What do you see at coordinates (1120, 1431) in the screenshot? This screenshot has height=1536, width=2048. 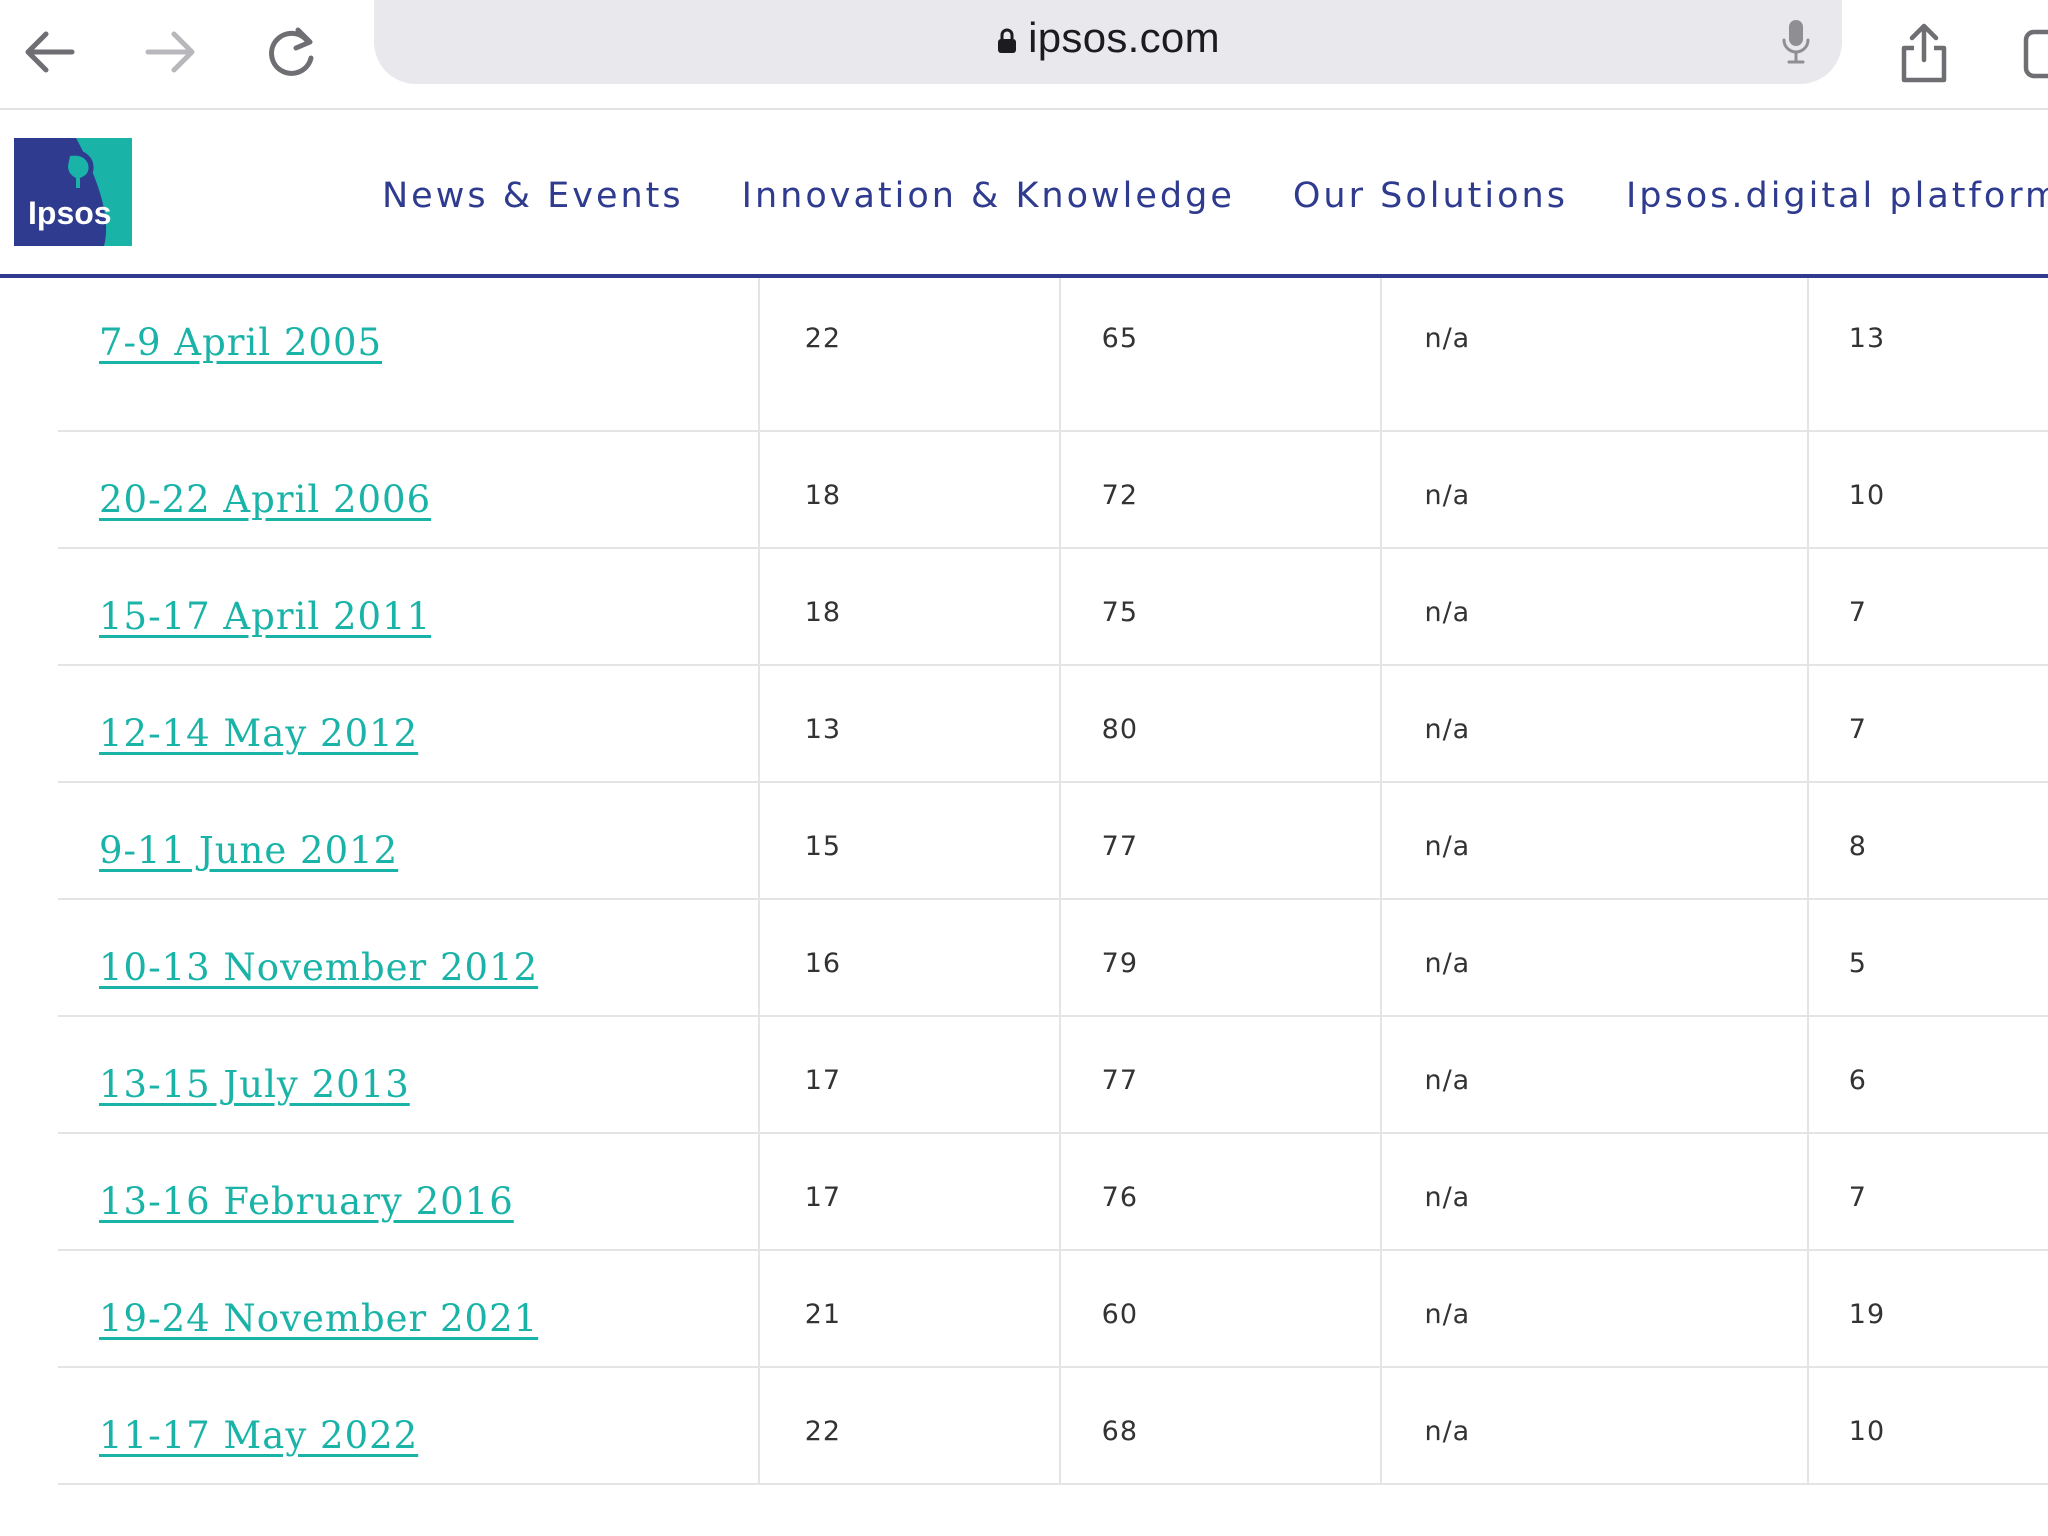 I see `cell-value: 68` at bounding box center [1120, 1431].